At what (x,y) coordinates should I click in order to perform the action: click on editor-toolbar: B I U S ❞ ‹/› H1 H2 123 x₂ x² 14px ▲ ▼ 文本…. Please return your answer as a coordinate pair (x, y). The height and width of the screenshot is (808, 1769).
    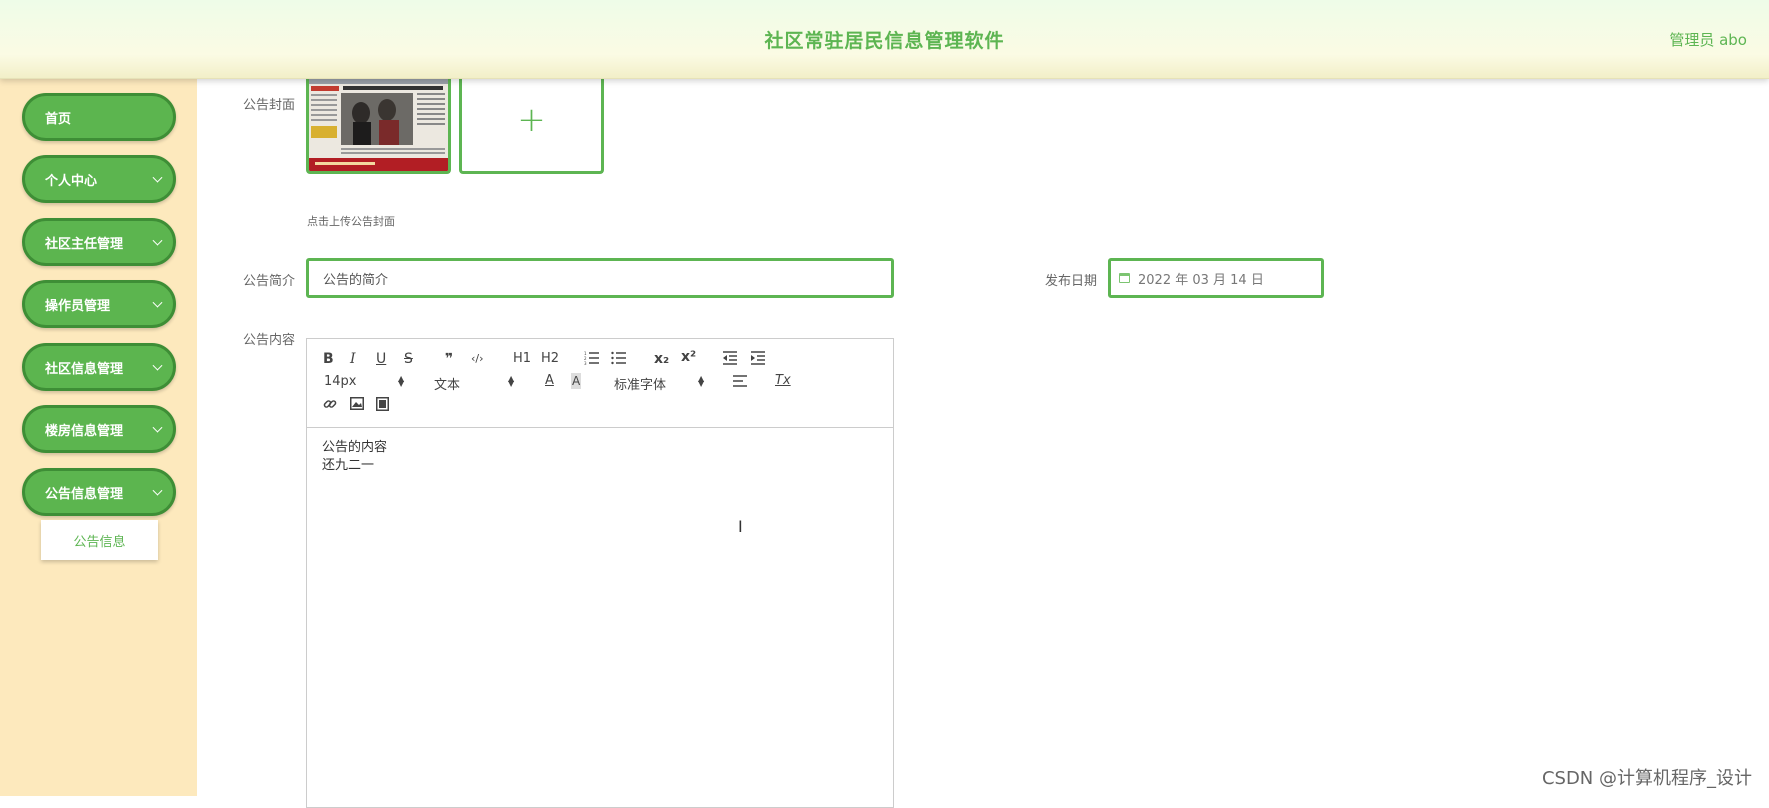
    Looking at the image, I should click on (600, 383).